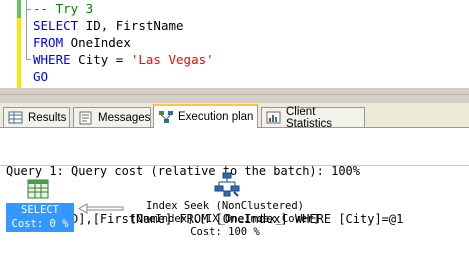 The image size is (469, 262). Describe the element at coordinates (19, 9) in the screenshot. I see `saved-change-margin` at that location.